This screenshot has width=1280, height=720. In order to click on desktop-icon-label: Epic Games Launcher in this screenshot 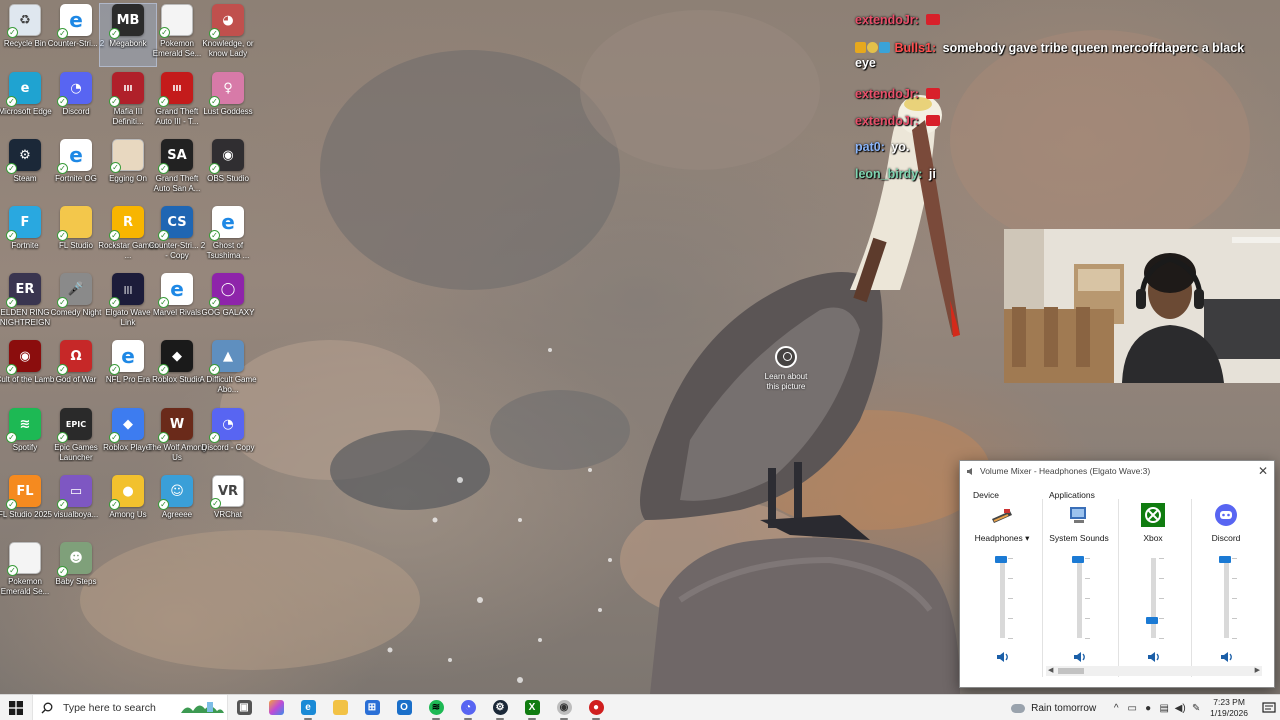, I will do `click(76, 452)`.